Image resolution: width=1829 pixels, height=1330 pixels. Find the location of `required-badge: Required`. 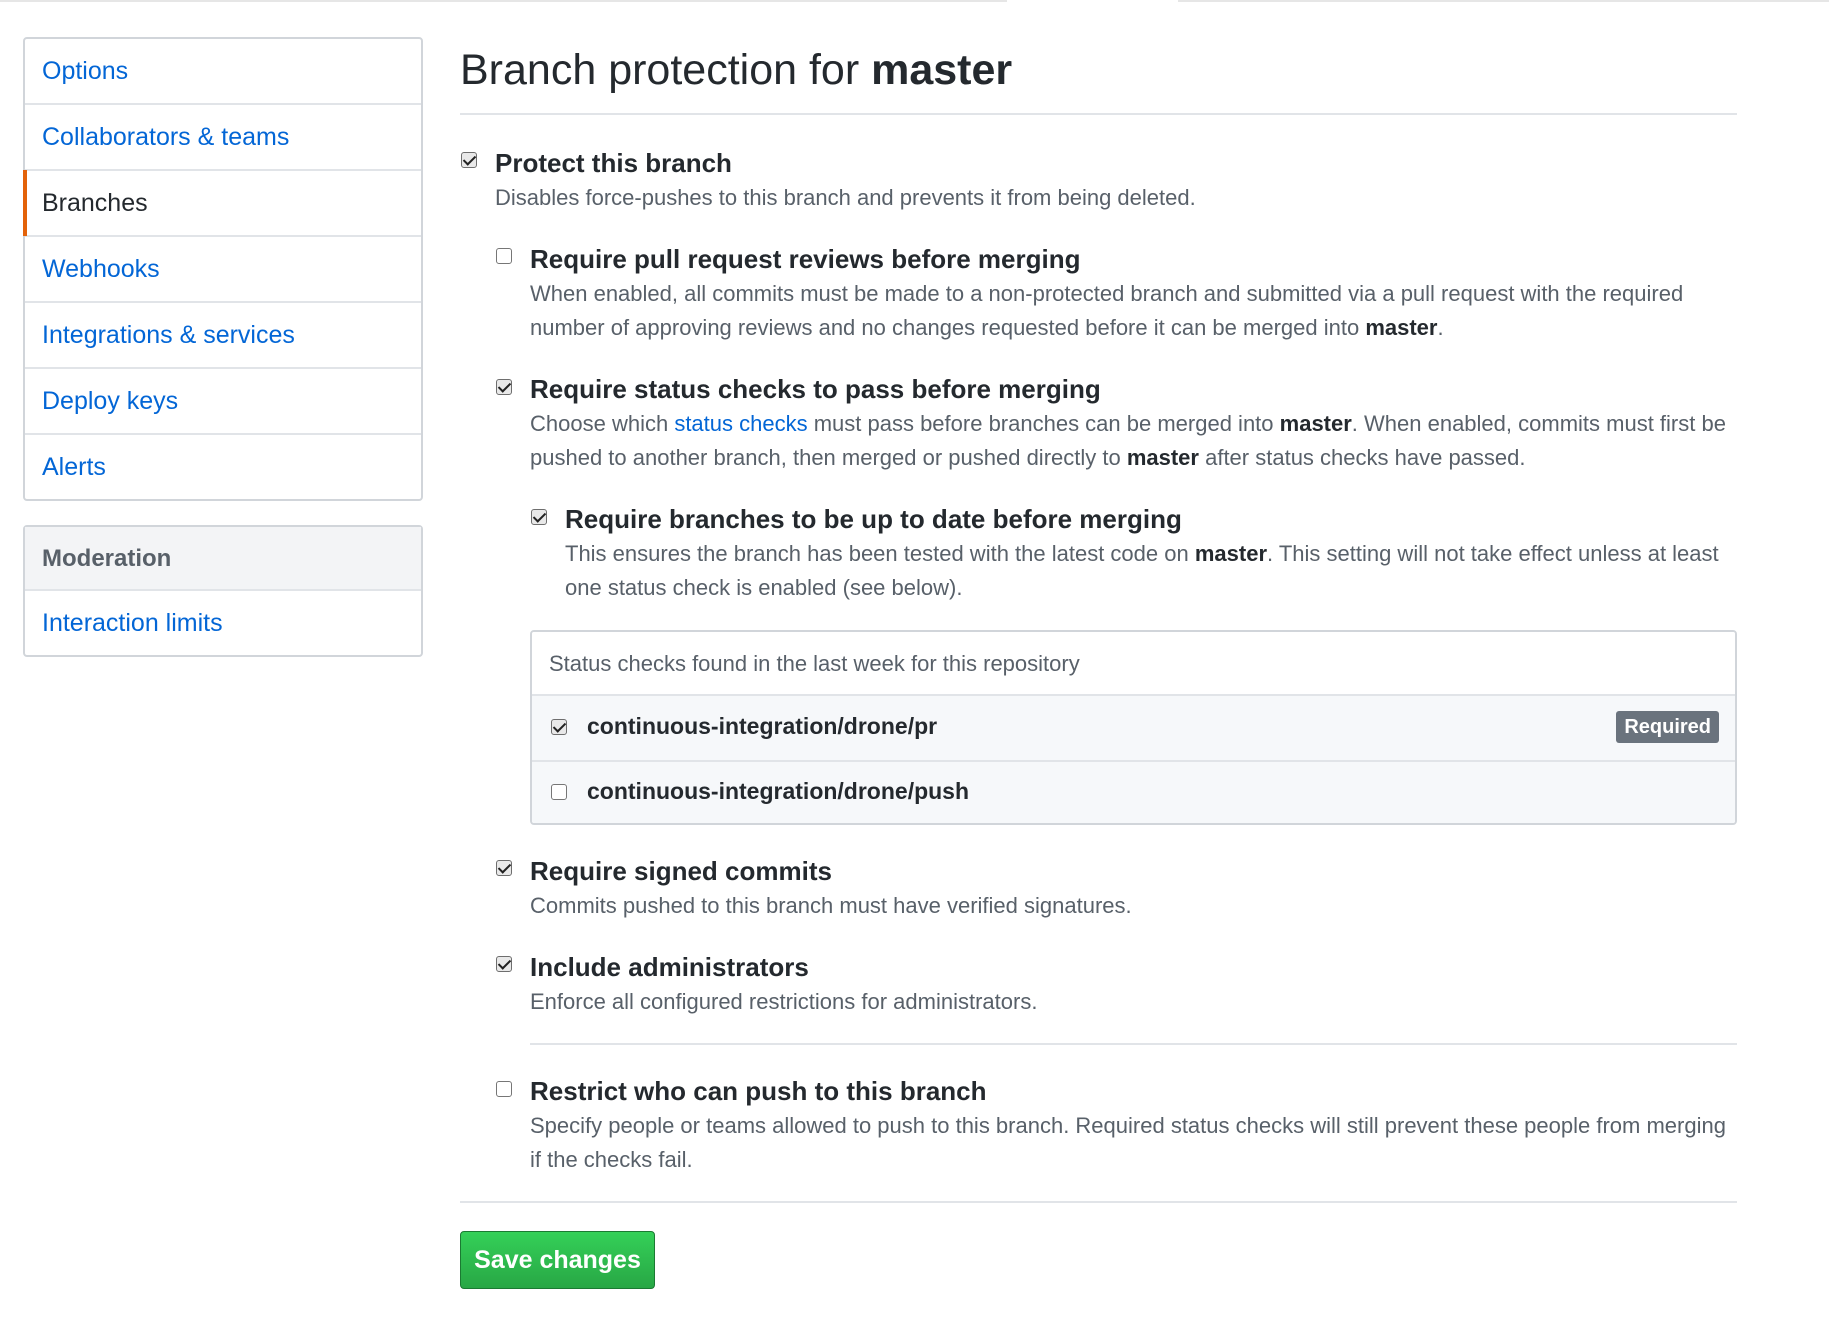

required-badge: Required is located at coordinates (1667, 727).